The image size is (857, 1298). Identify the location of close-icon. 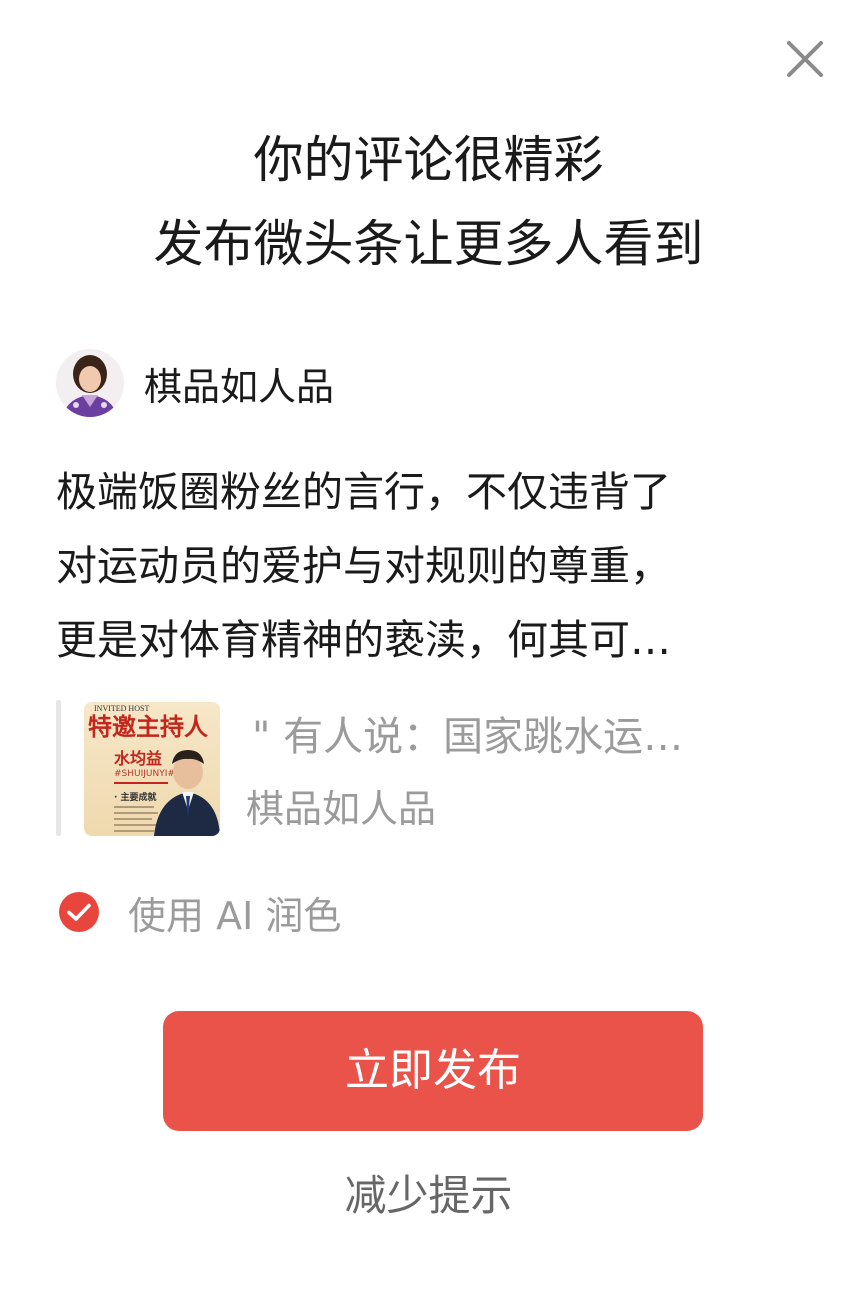
(805, 59).